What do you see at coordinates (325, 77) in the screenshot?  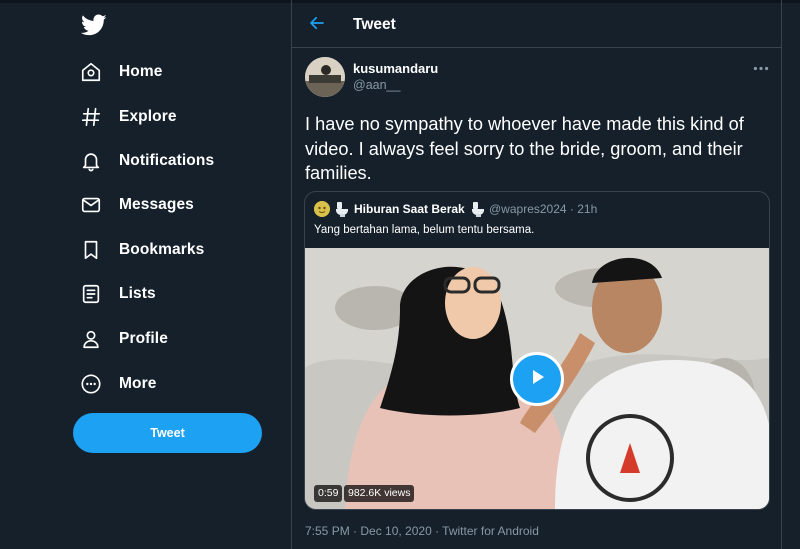 I see `avatar` at bounding box center [325, 77].